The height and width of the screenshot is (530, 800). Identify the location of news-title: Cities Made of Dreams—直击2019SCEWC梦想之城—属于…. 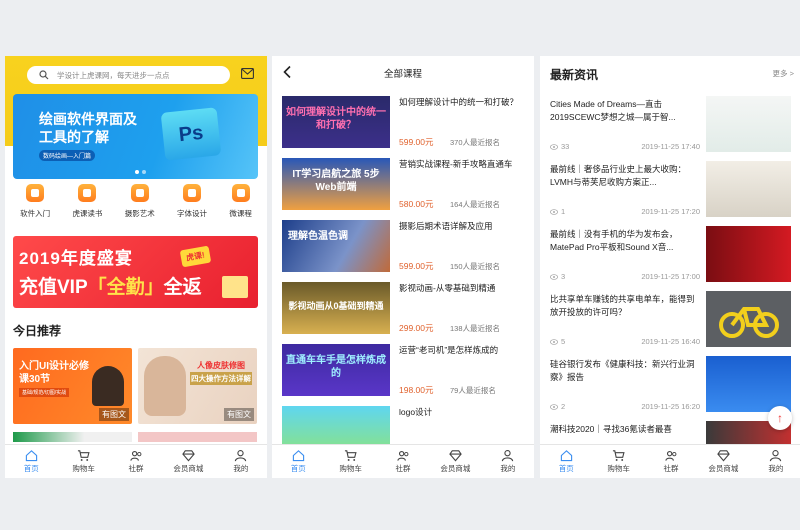
(613, 110).